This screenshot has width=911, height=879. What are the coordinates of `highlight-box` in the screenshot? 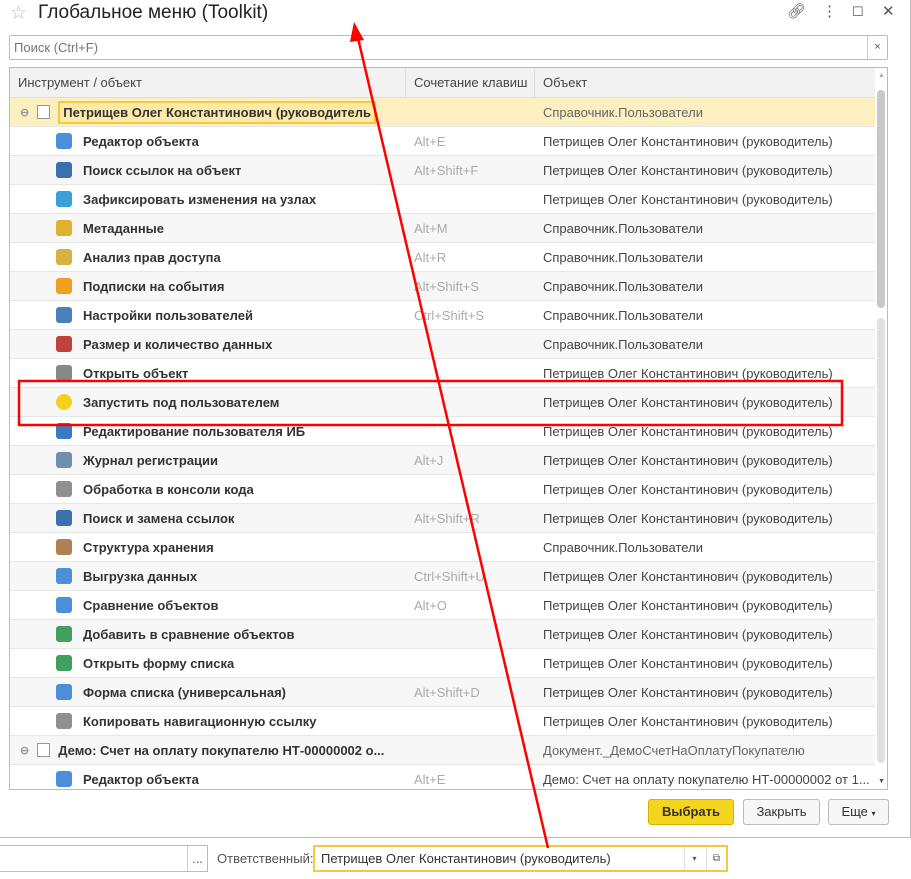 It's located at (430, 403).